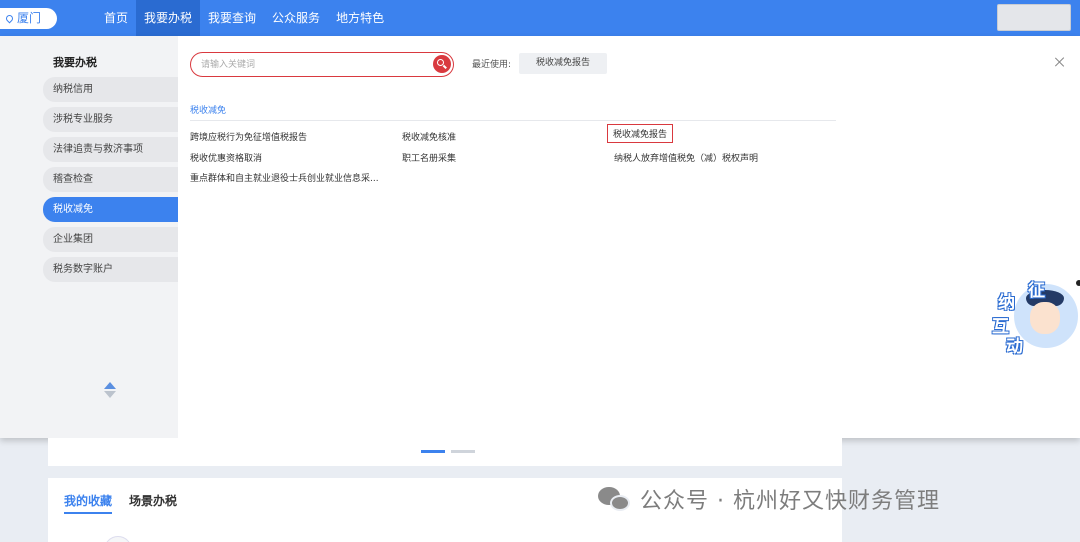 The height and width of the screenshot is (542, 1080). I want to click on watermark-text: 公众号 · 杭州好又快财务管理, so click(790, 501).